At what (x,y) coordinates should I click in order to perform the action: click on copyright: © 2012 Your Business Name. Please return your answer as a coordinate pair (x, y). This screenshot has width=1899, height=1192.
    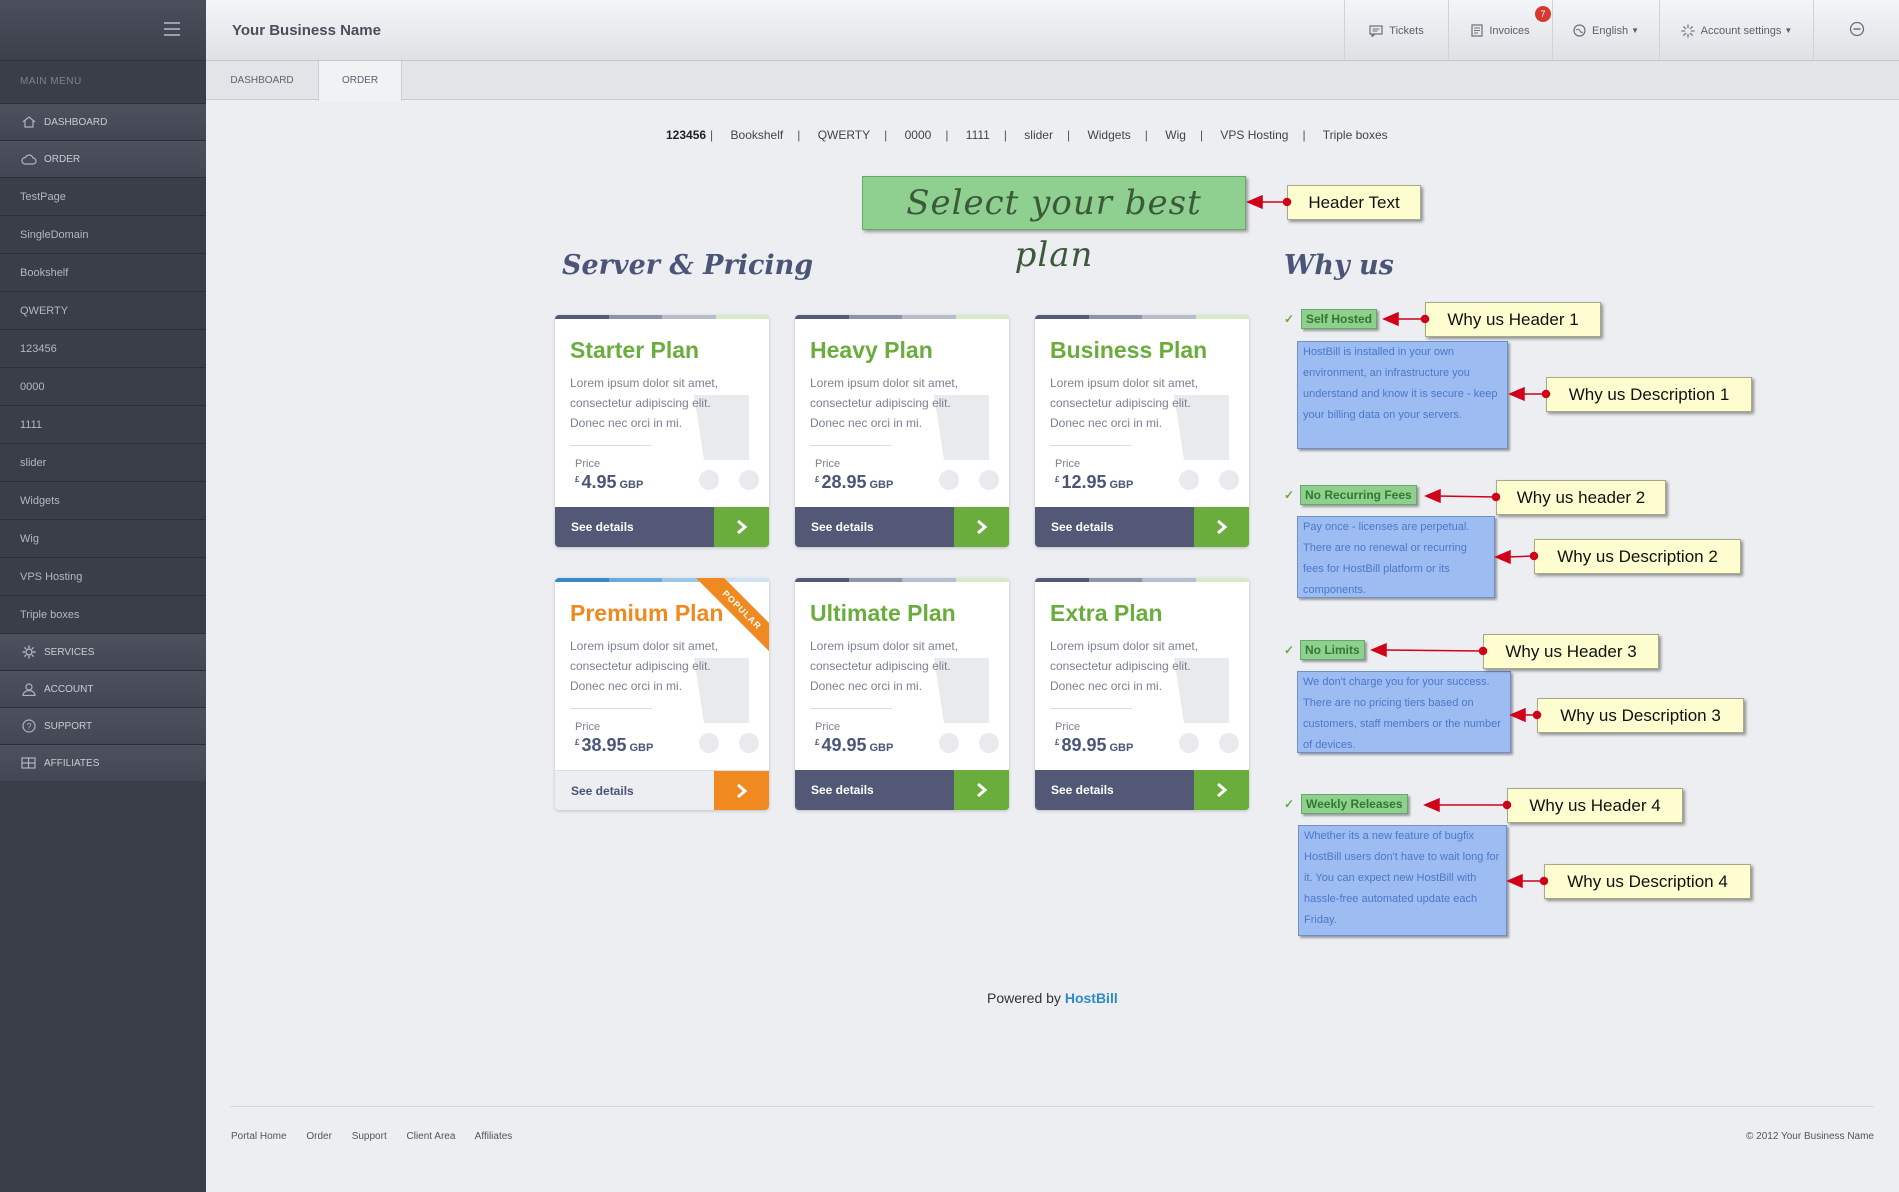
    Looking at the image, I should click on (1809, 1136).